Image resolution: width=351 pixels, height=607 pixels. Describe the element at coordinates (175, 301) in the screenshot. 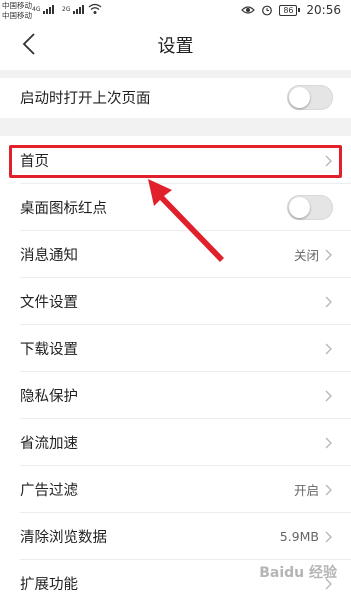

I see `setting-file-settings: 文件设置` at that location.